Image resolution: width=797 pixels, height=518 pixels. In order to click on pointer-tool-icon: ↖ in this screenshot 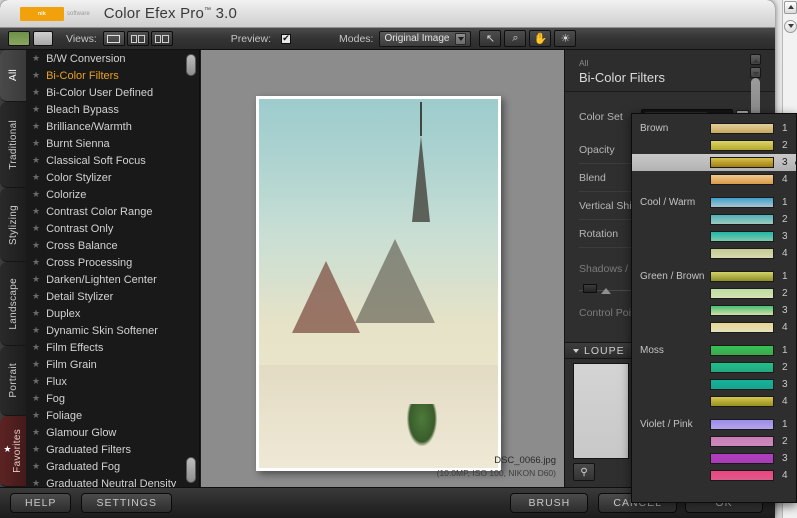, I will do `click(490, 38)`.